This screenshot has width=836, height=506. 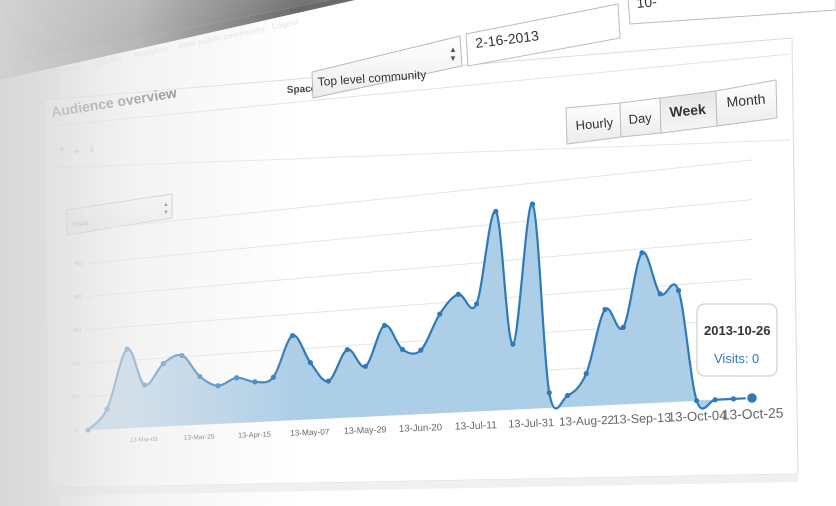 What do you see at coordinates (641, 419) in the screenshot?
I see `x-tick-label: 13-Sep-13` at bounding box center [641, 419].